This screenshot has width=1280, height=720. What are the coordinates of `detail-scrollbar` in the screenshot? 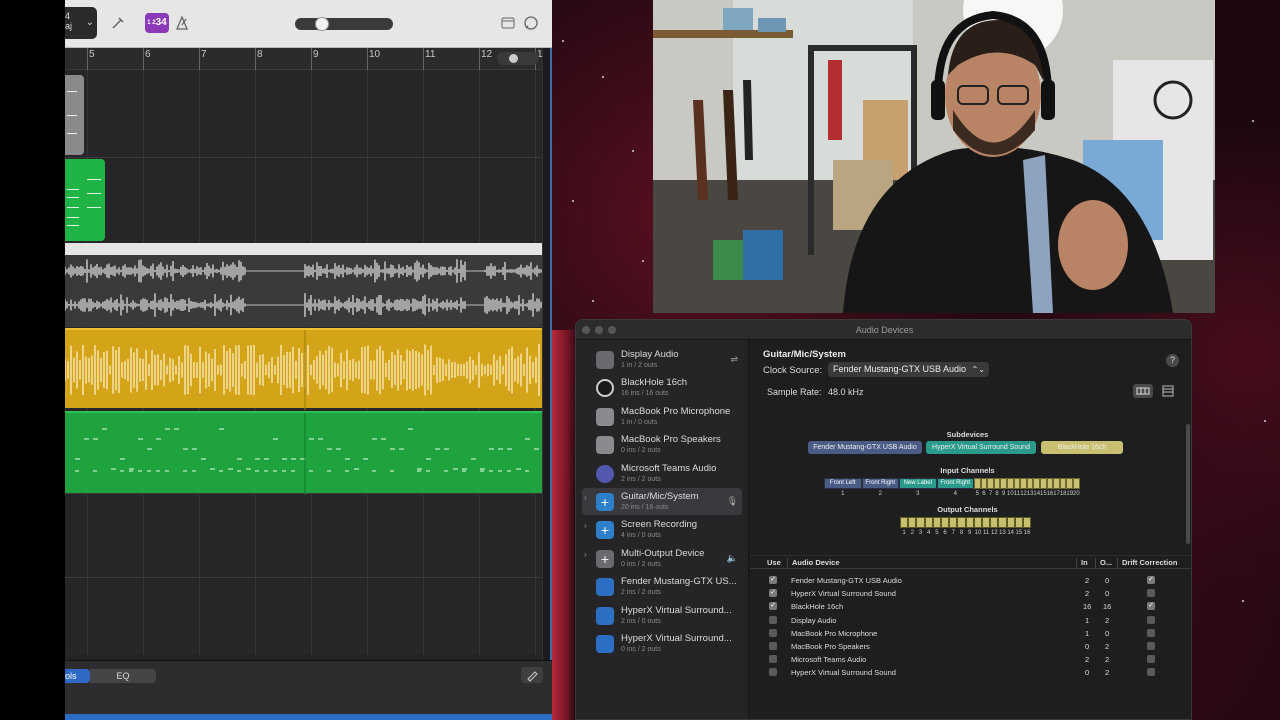 It's located at (1188, 484).